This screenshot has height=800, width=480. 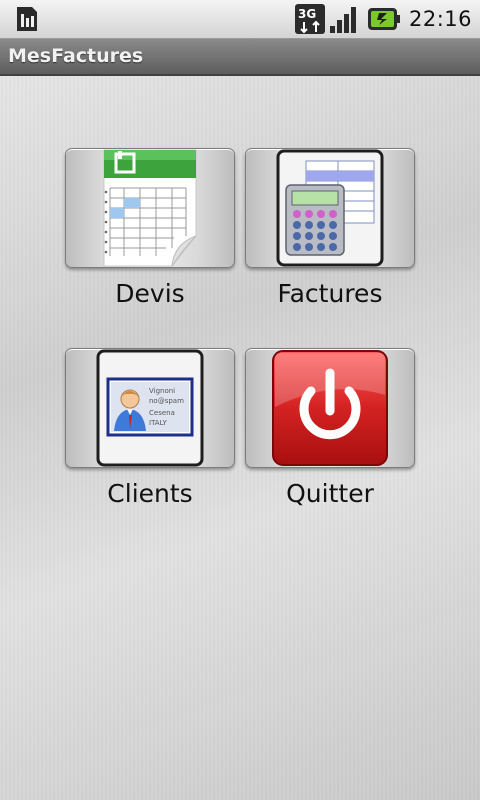 I want to click on menu-tile-devis: Devis, so click(x=150, y=228).